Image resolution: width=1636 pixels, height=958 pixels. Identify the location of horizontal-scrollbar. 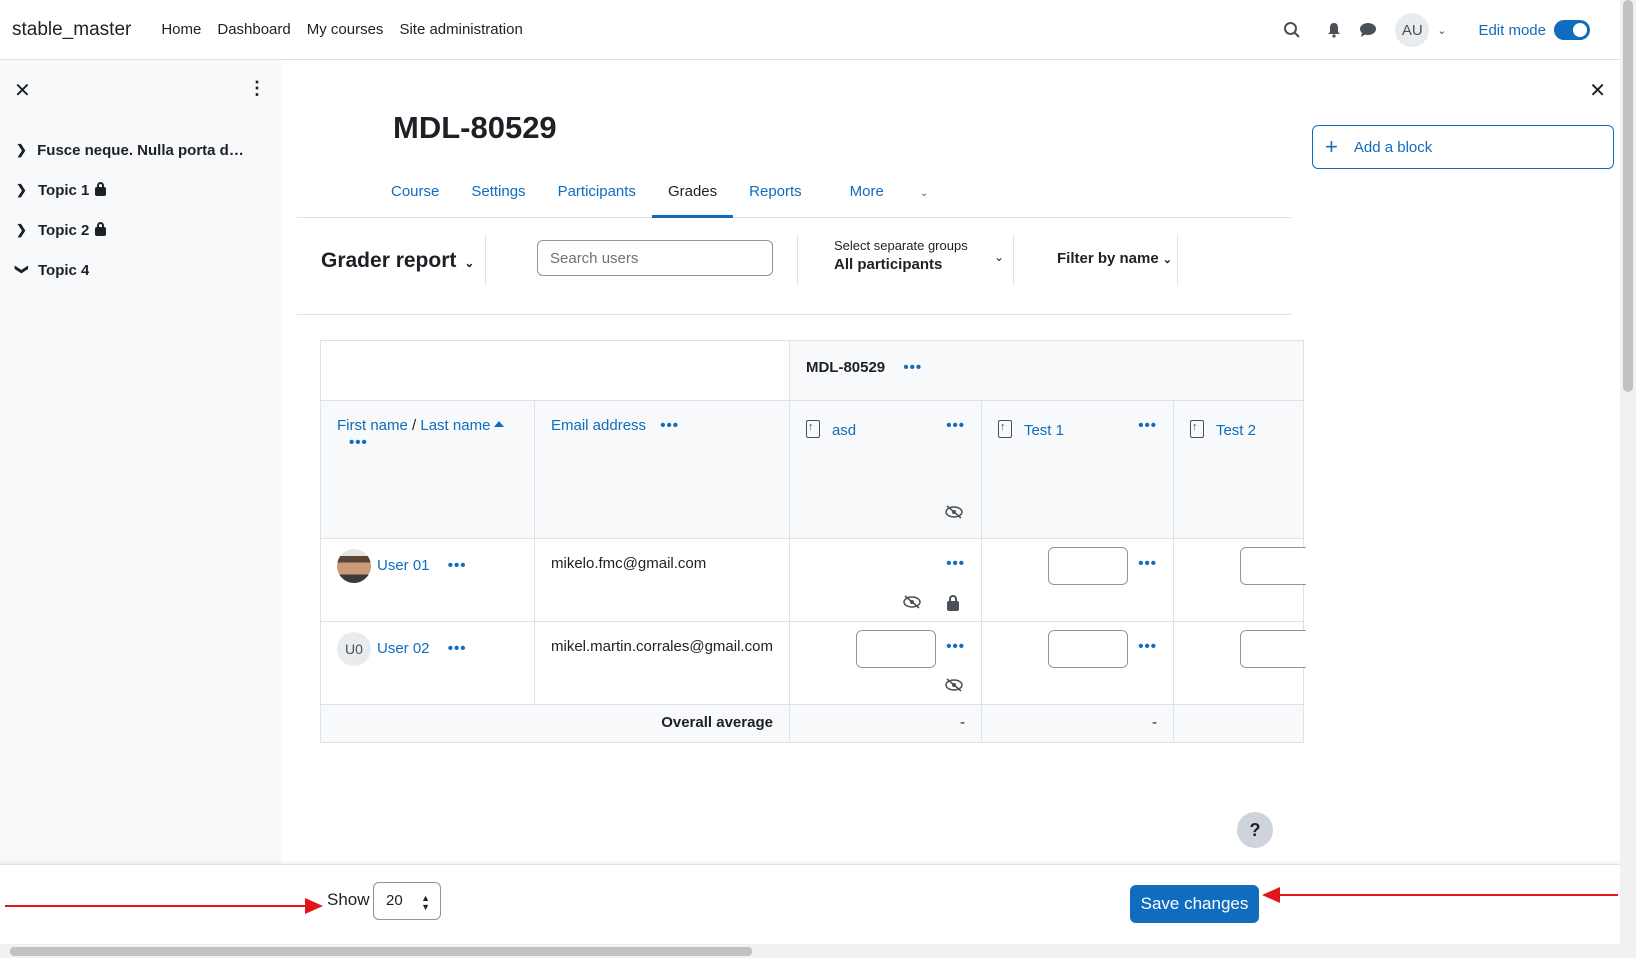
(818, 951).